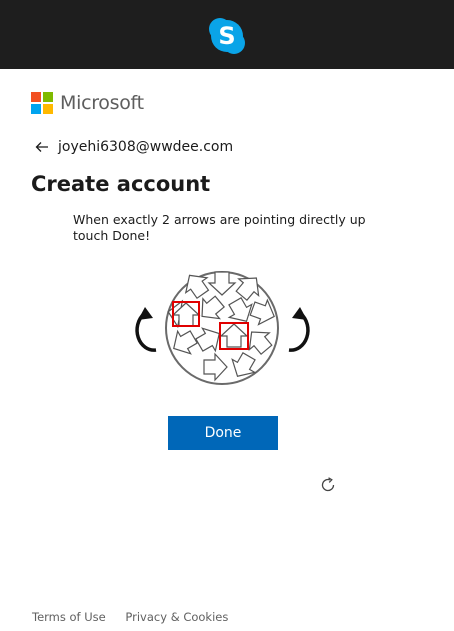 This screenshot has height=631, width=454. I want to click on skype-icon: S, so click(227, 36).